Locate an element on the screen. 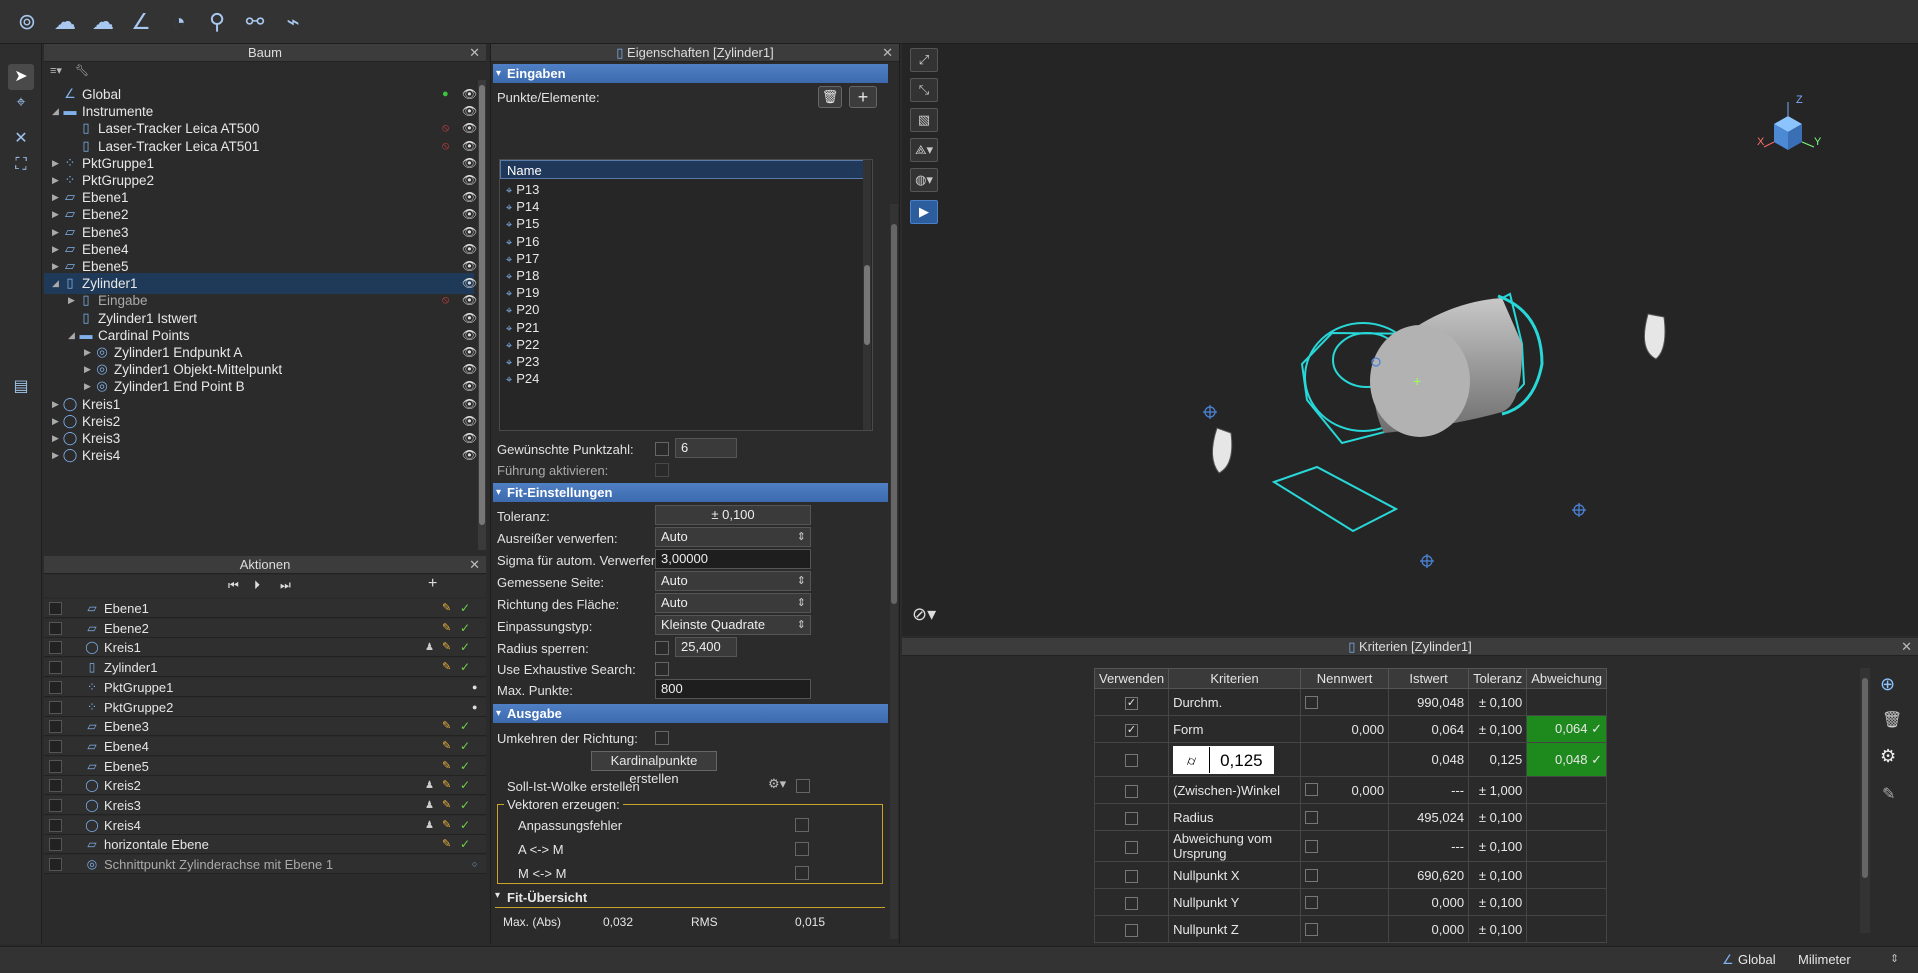  scan-icon: ⛶ is located at coordinates (21, 165).